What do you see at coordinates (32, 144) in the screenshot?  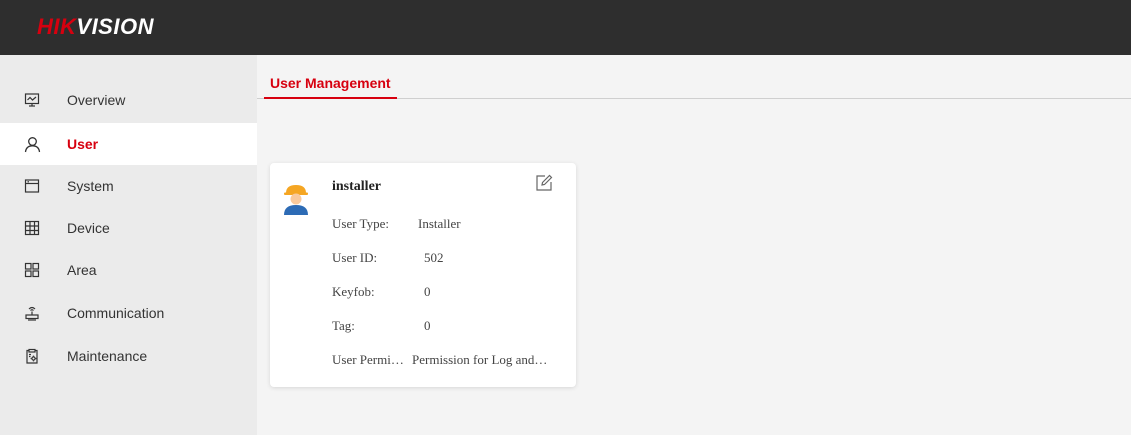 I see `user-icon` at bounding box center [32, 144].